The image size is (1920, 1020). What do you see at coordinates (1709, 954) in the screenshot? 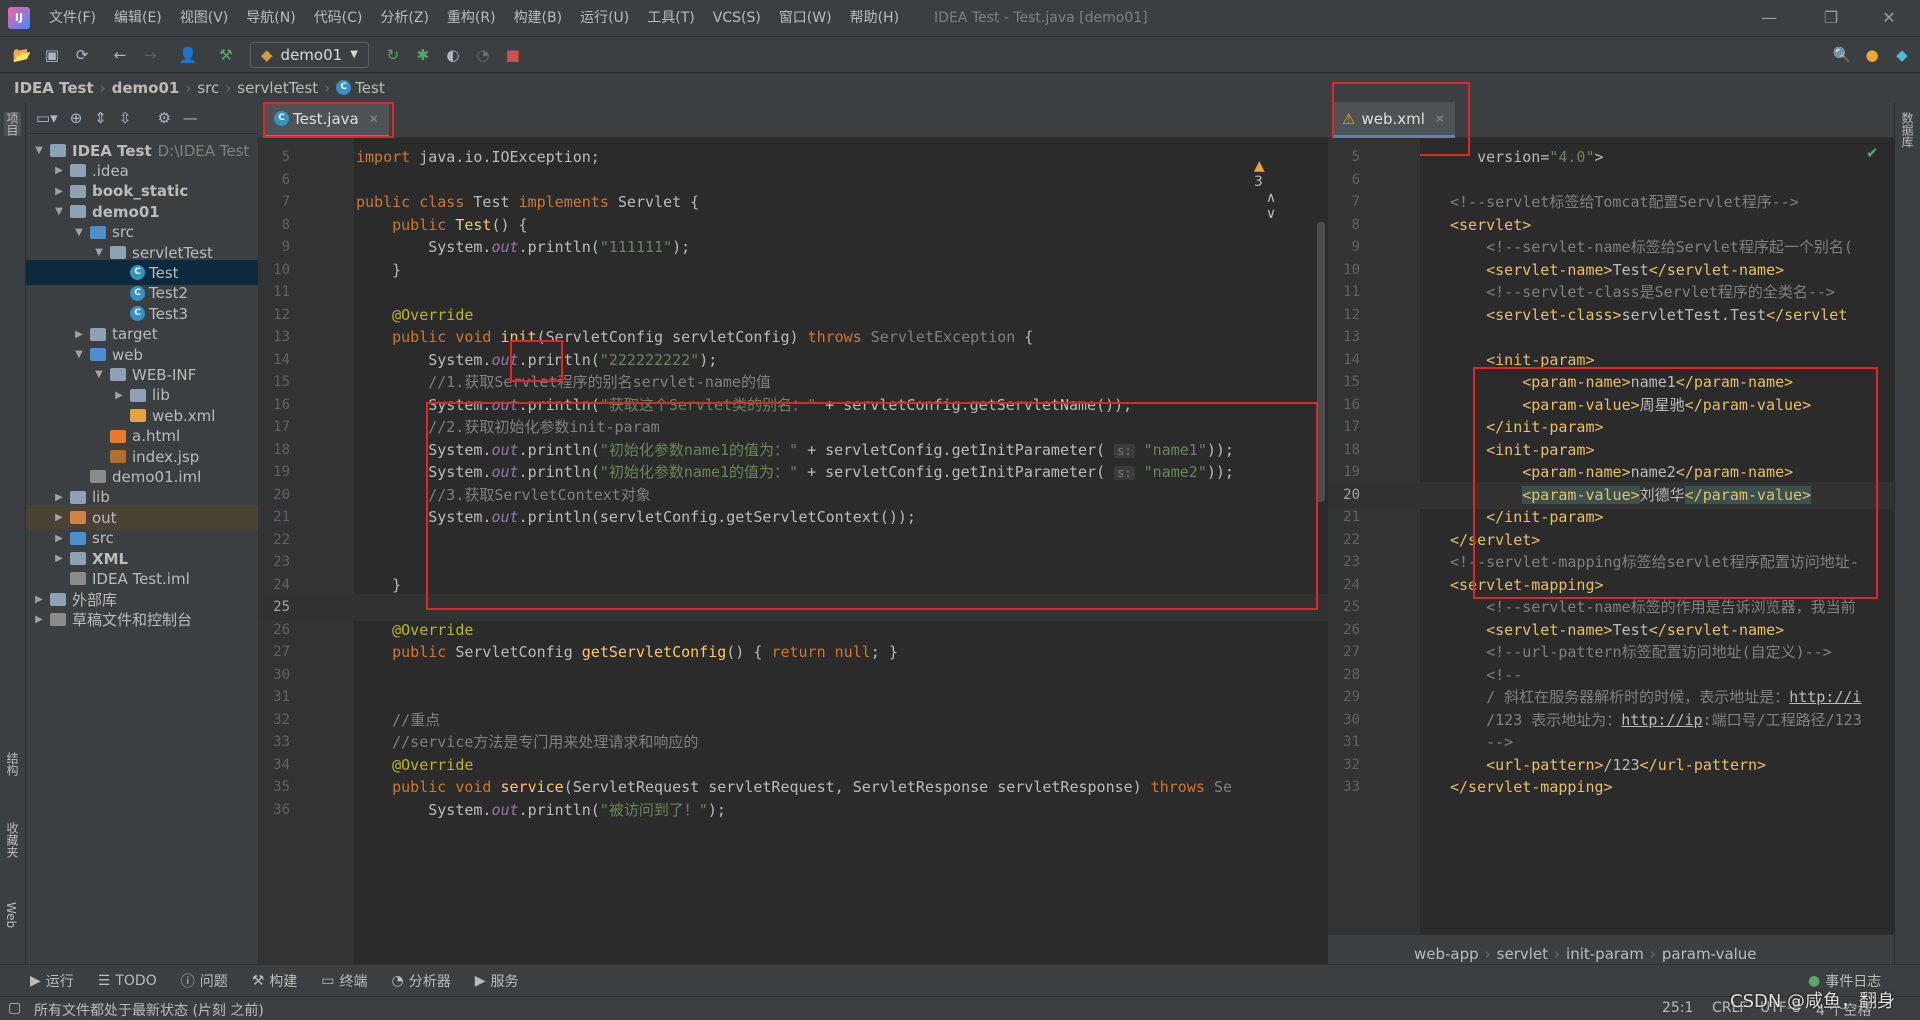
I see `xml-breadcrumb-item: param-value` at bounding box center [1709, 954].